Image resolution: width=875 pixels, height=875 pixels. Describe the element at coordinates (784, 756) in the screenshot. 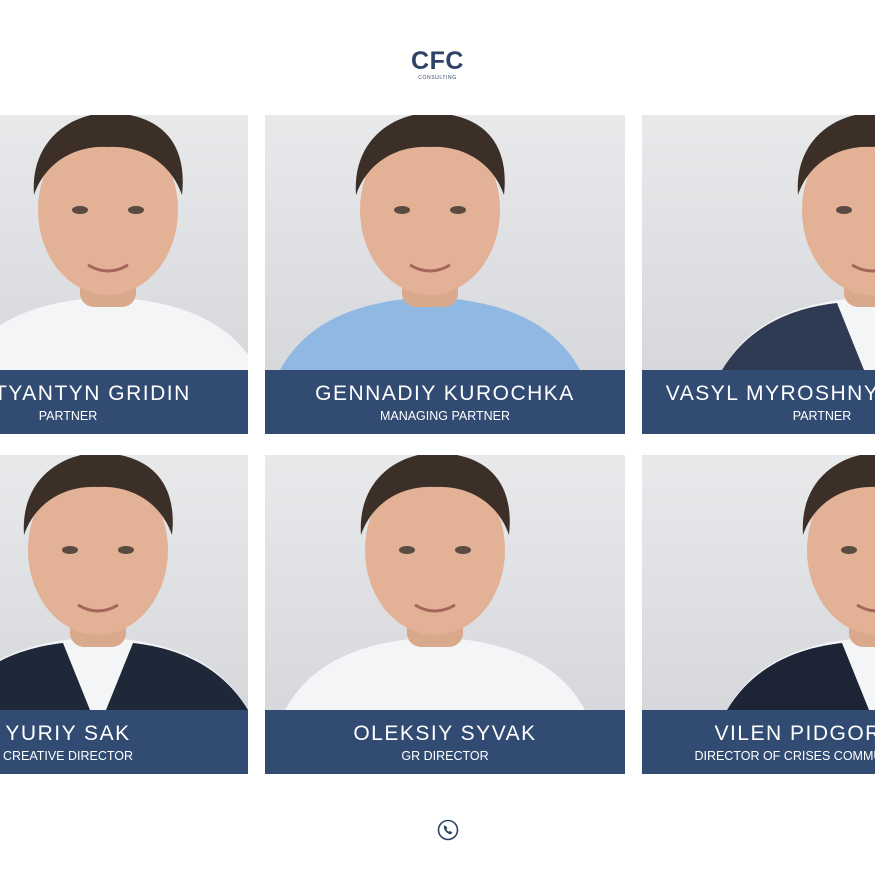

I see `team-member-role: DIRECTOR OF CRISES COMMUNICATIONS` at that location.